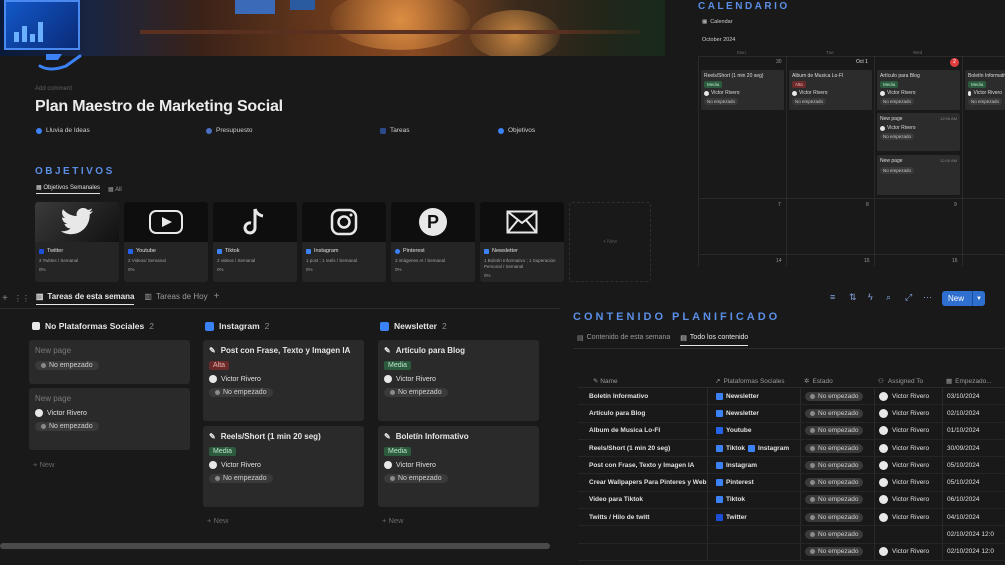 Image resolution: width=1005 pixels, height=565 pixels. Describe the element at coordinates (753, 465) in the screenshot. I see `row-platforms: Instagram` at that location.